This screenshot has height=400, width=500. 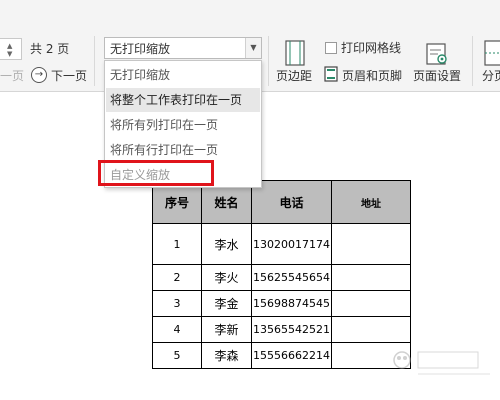 What do you see at coordinates (491, 76) in the screenshot?
I see `page-break-button: 分页` at bounding box center [491, 76].